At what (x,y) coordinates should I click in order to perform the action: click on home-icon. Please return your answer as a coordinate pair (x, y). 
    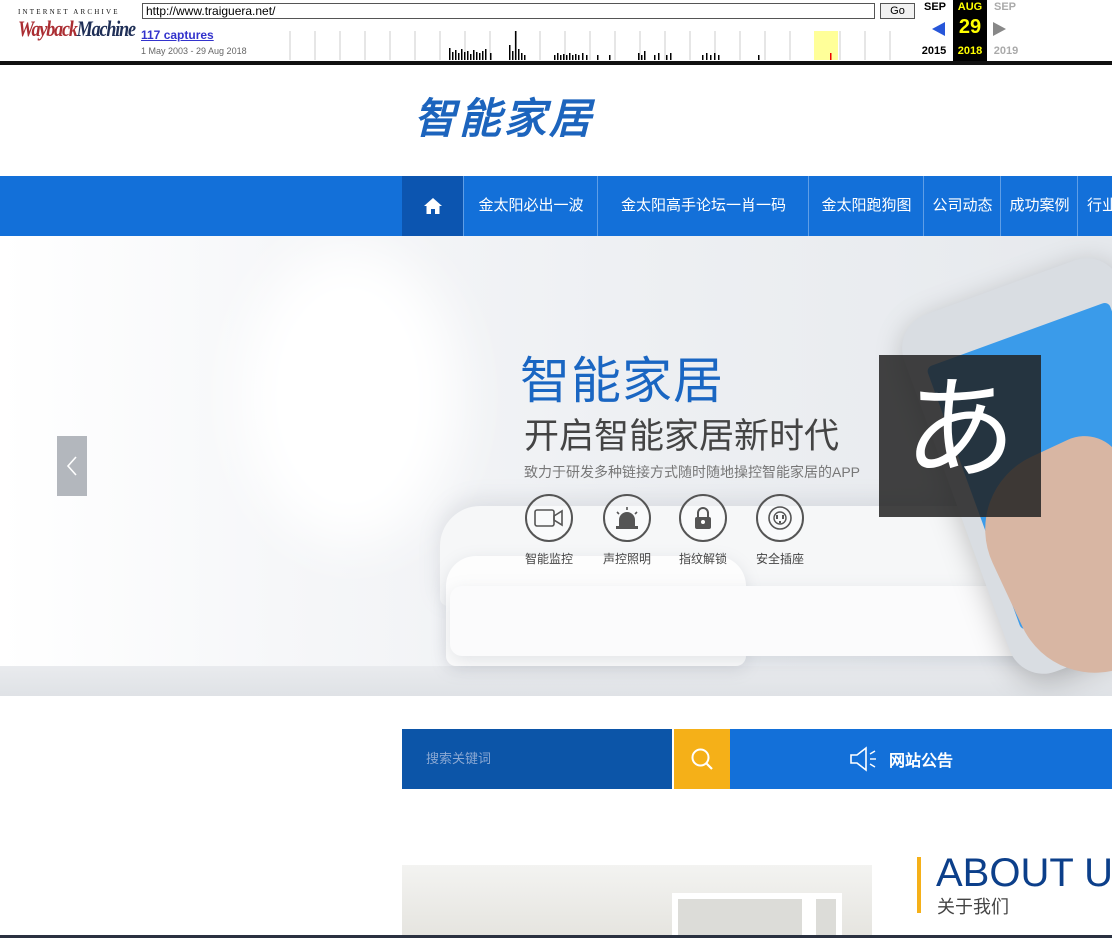
    Looking at the image, I should click on (432, 206).